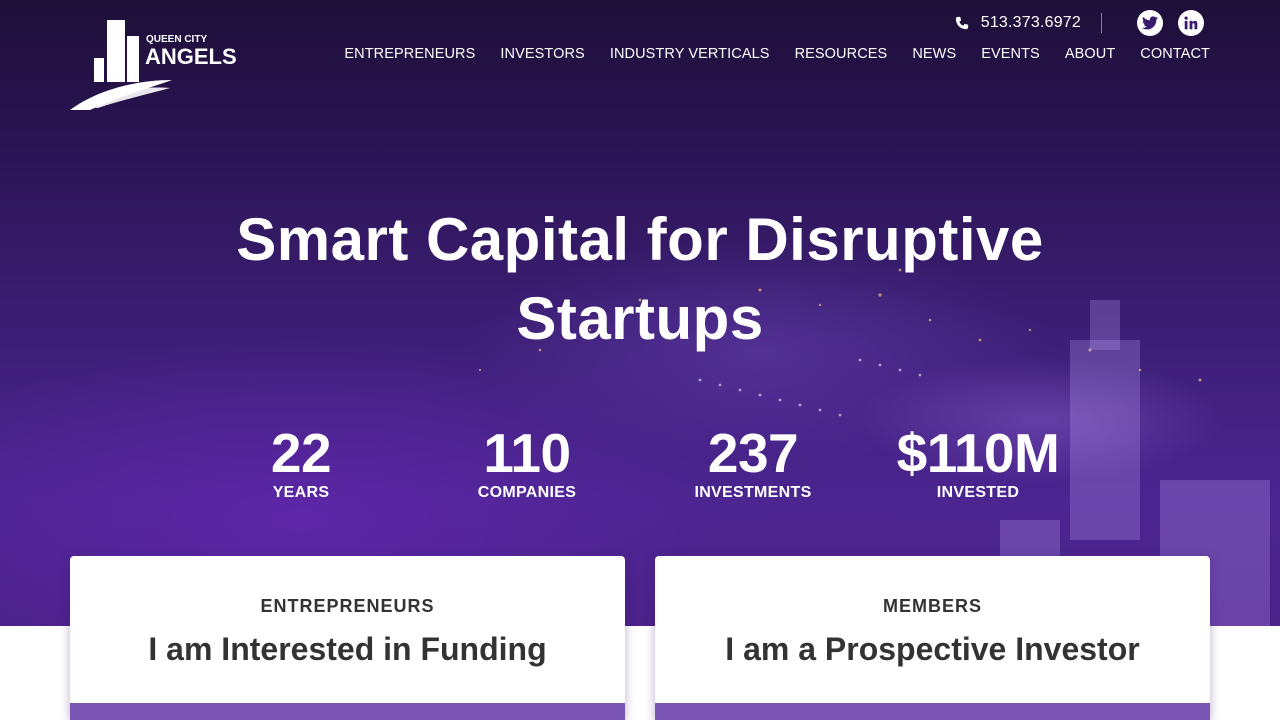 This screenshot has width=1280, height=720. I want to click on nav-item-entrepreneurs: ENTREPRENEURS, so click(409, 54).